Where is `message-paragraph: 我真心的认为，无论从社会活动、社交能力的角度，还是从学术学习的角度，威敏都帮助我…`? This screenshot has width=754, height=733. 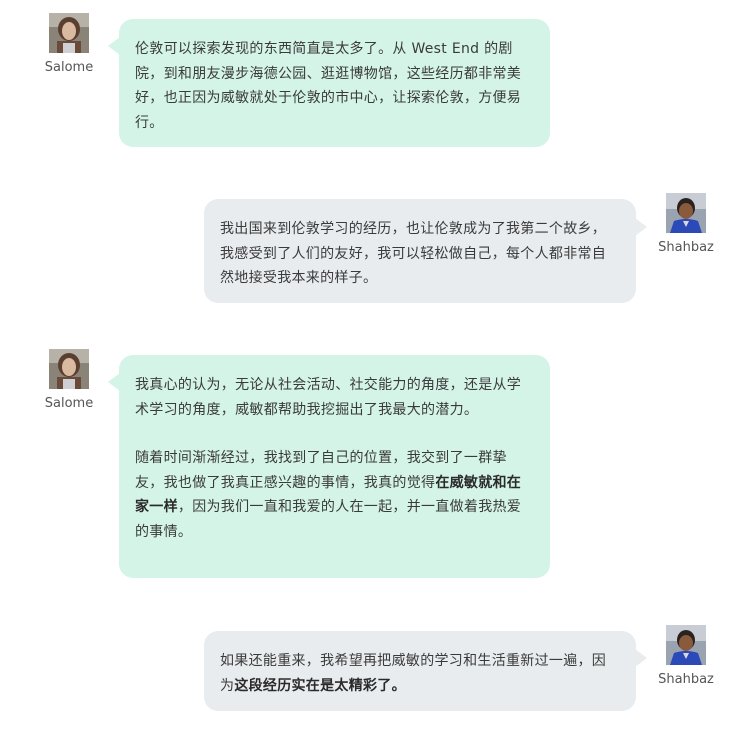
message-paragraph: 我真心的认为，无论从社会活动、社交能力的角度，还是从学术学习的角度，威敏都帮助我… is located at coordinates (334, 397).